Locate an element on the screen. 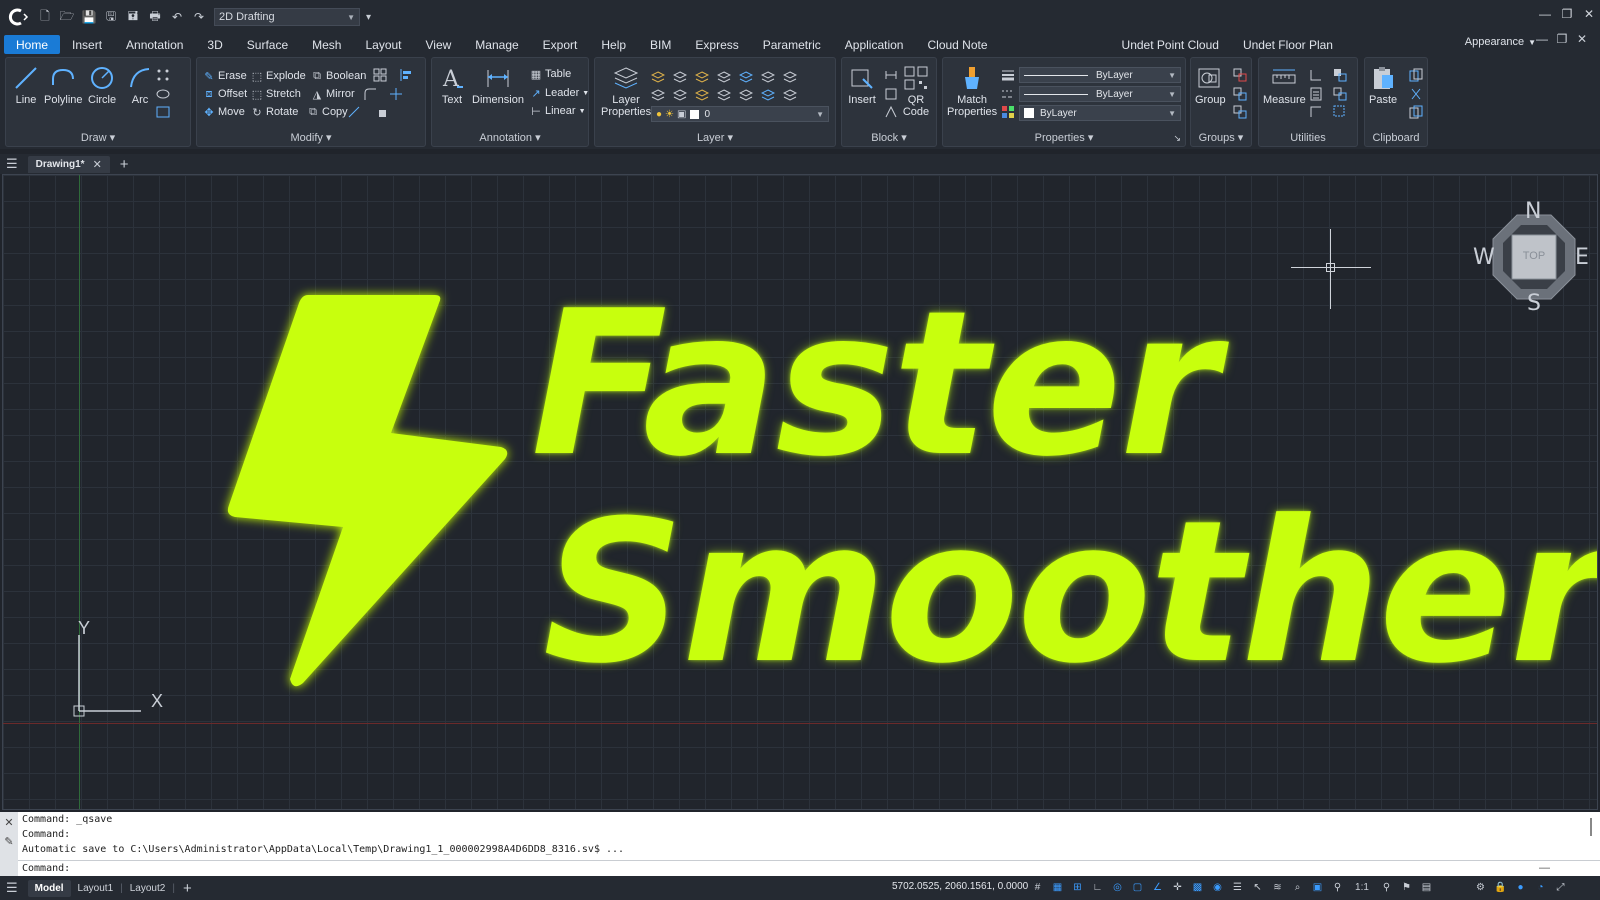 This screenshot has height=900, width=1600. undo-icon: ↶ is located at coordinates (177, 17).